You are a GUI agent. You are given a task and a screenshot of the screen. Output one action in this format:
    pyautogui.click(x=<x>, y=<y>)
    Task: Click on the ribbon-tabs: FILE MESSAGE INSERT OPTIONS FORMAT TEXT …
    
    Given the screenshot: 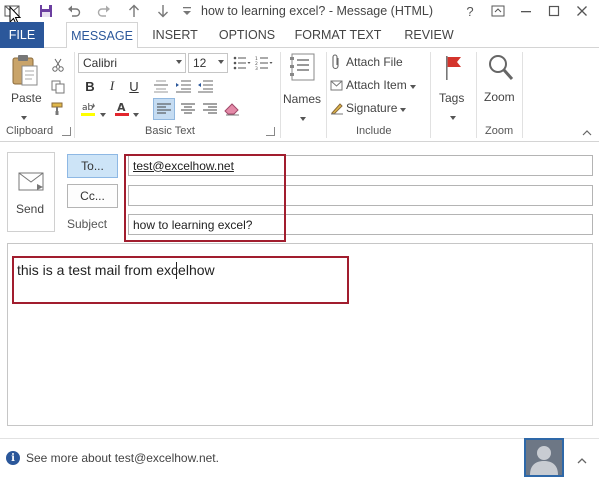 What is the action you would take?
    pyautogui.click(x=299, y=35)
    